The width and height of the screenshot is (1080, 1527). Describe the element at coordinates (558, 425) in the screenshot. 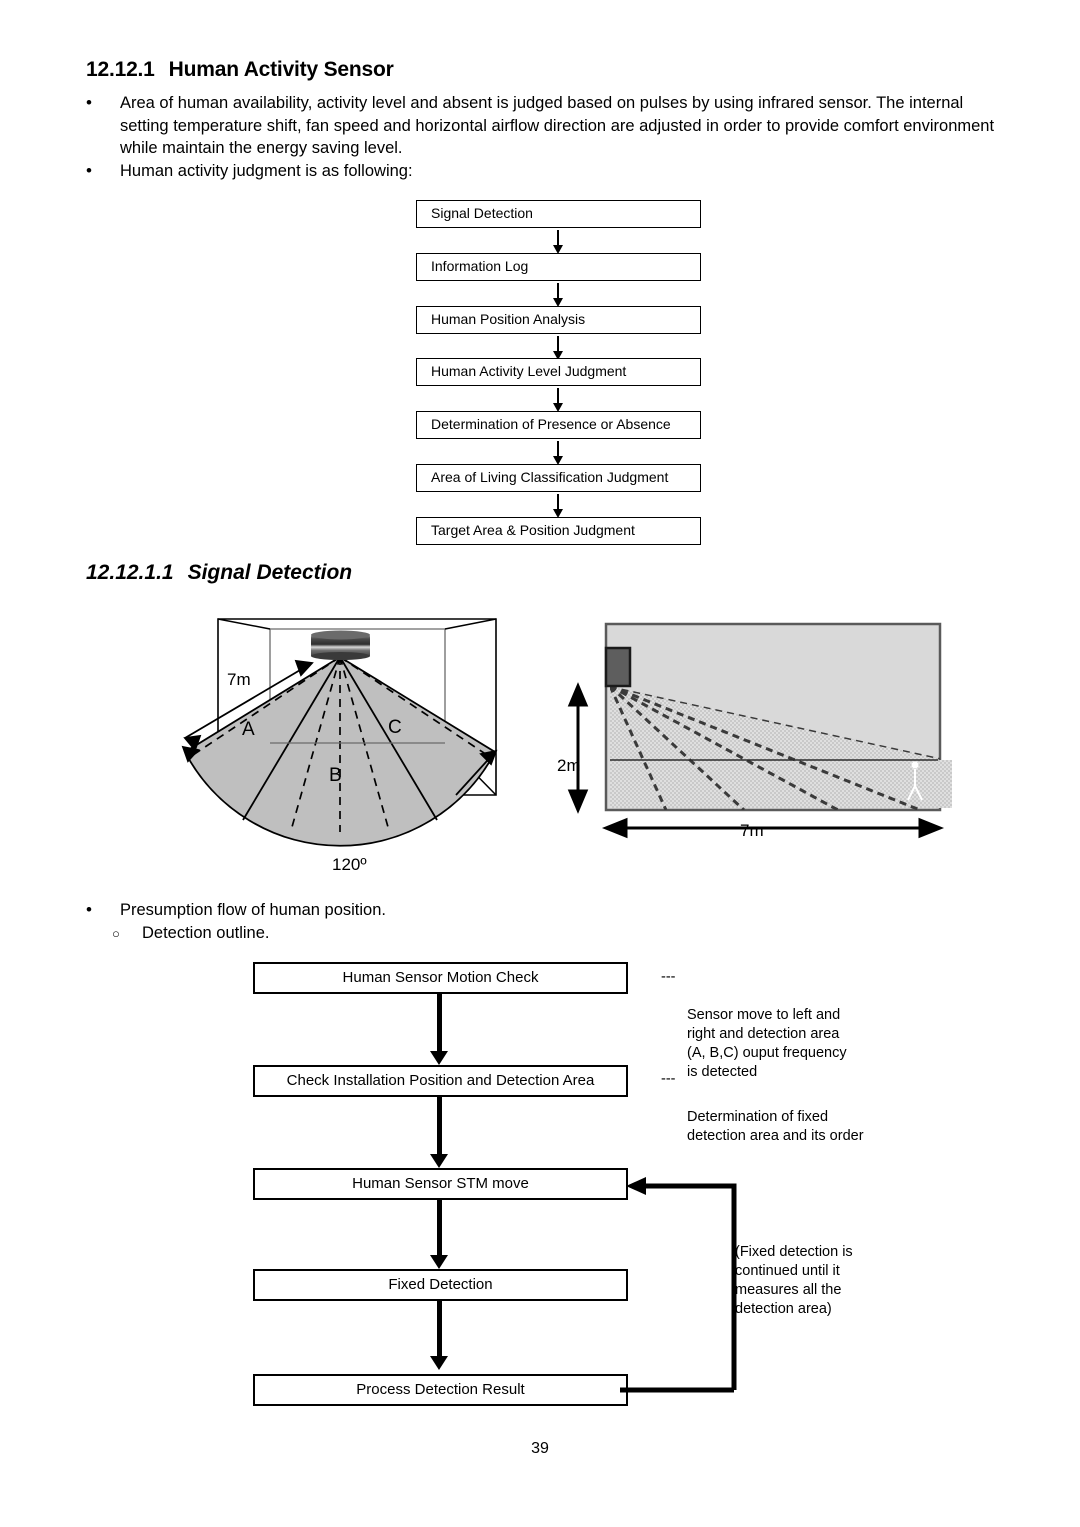

I see `flow1-step-5: Determination of Presence or Absence` at that location.